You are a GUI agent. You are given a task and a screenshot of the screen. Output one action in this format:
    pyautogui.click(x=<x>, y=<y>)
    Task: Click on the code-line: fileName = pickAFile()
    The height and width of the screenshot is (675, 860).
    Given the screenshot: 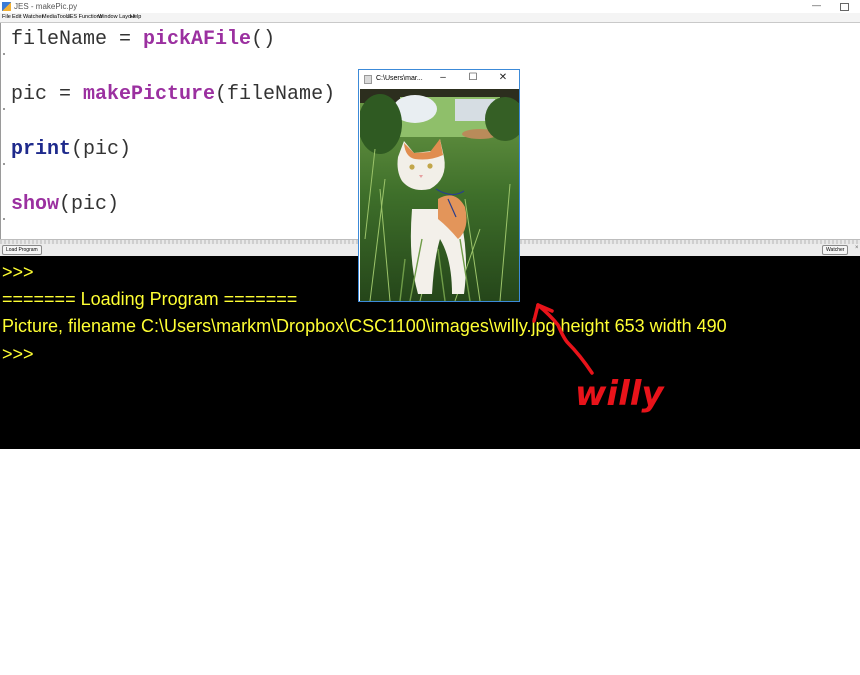 What is the action you would take?
    pyautogui.click(x=143, y=40)
    